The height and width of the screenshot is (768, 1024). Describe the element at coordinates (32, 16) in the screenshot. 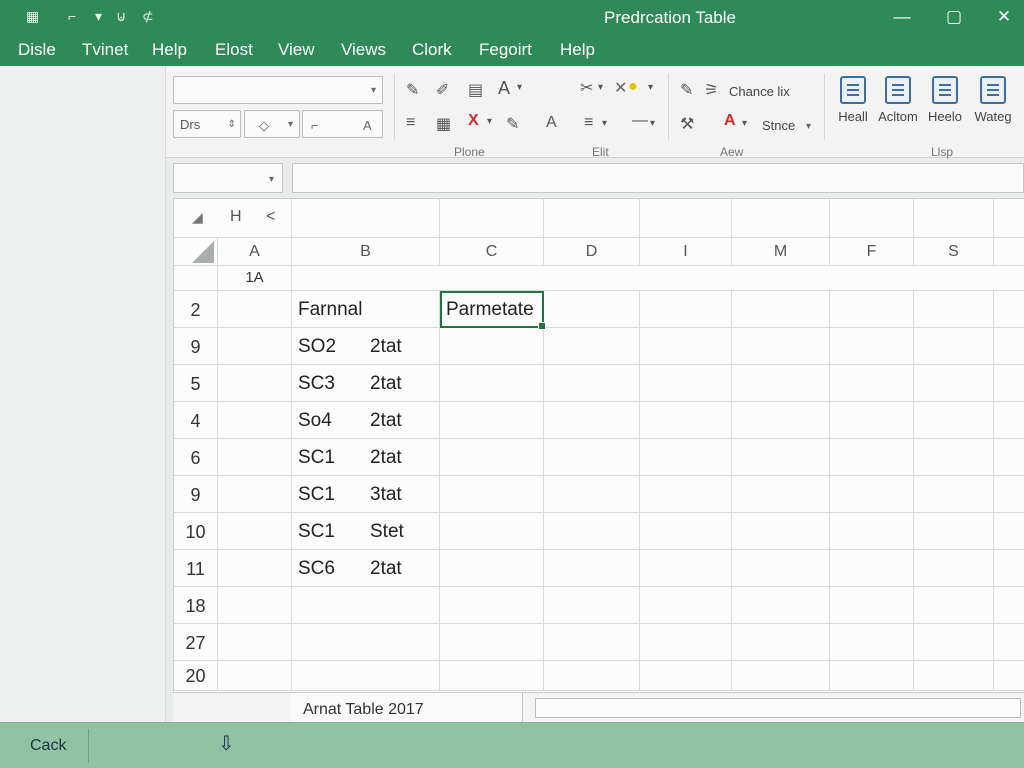

I see `grid-icon: ▦` at that location.